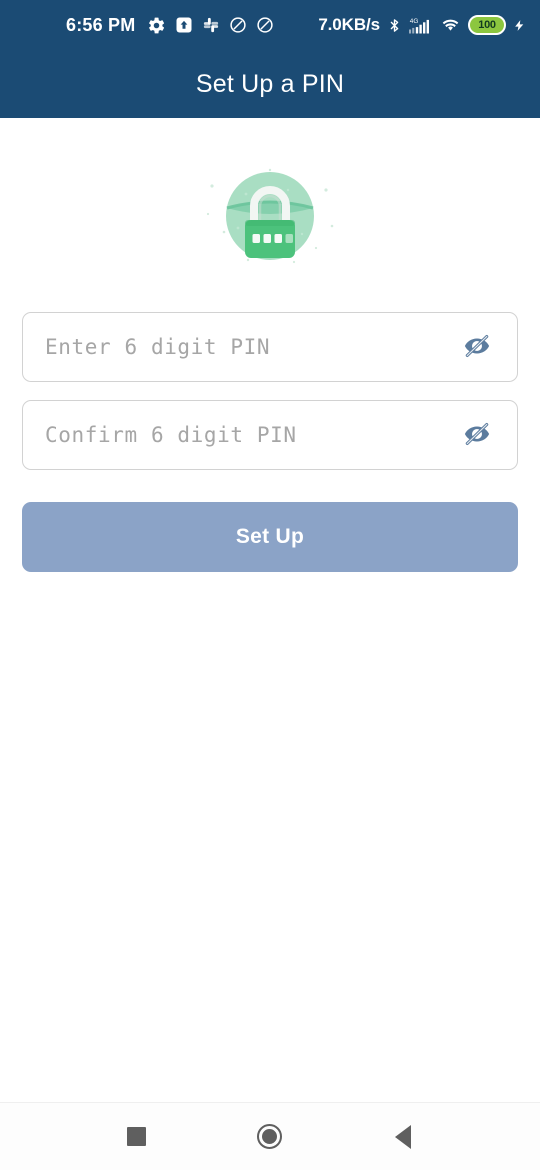 This screenshot has width=540, height=1170. Describe the element at coordinates (250, 347) in the screenshot. I see `pin-input` at that location.